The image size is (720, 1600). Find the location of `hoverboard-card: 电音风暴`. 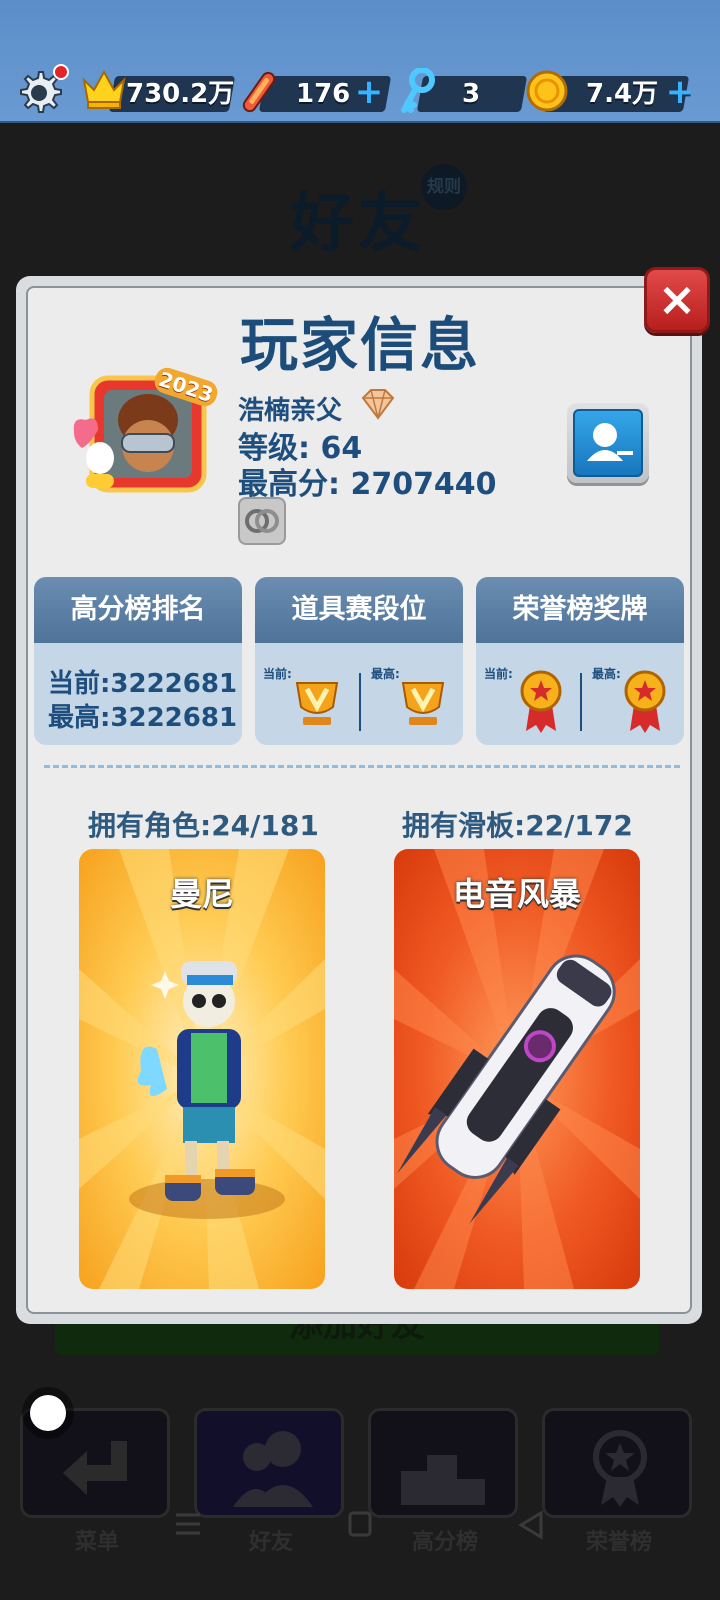

hoverboard-card: 电音风暴 is located at coordinates (517, 1069).